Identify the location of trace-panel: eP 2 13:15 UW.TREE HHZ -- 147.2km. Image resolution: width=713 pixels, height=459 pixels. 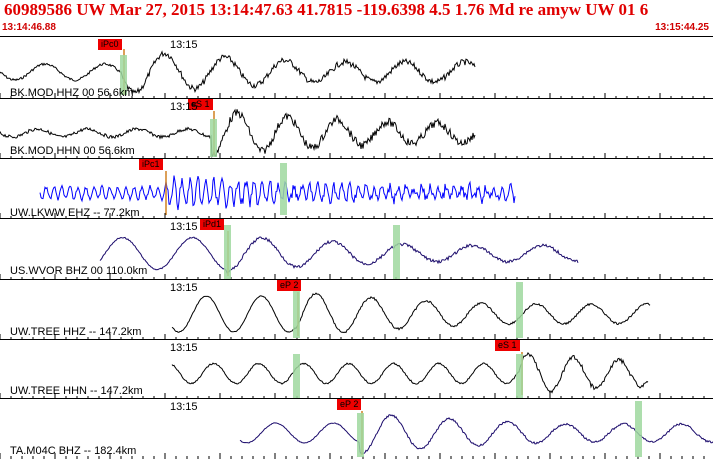
(356, 309).